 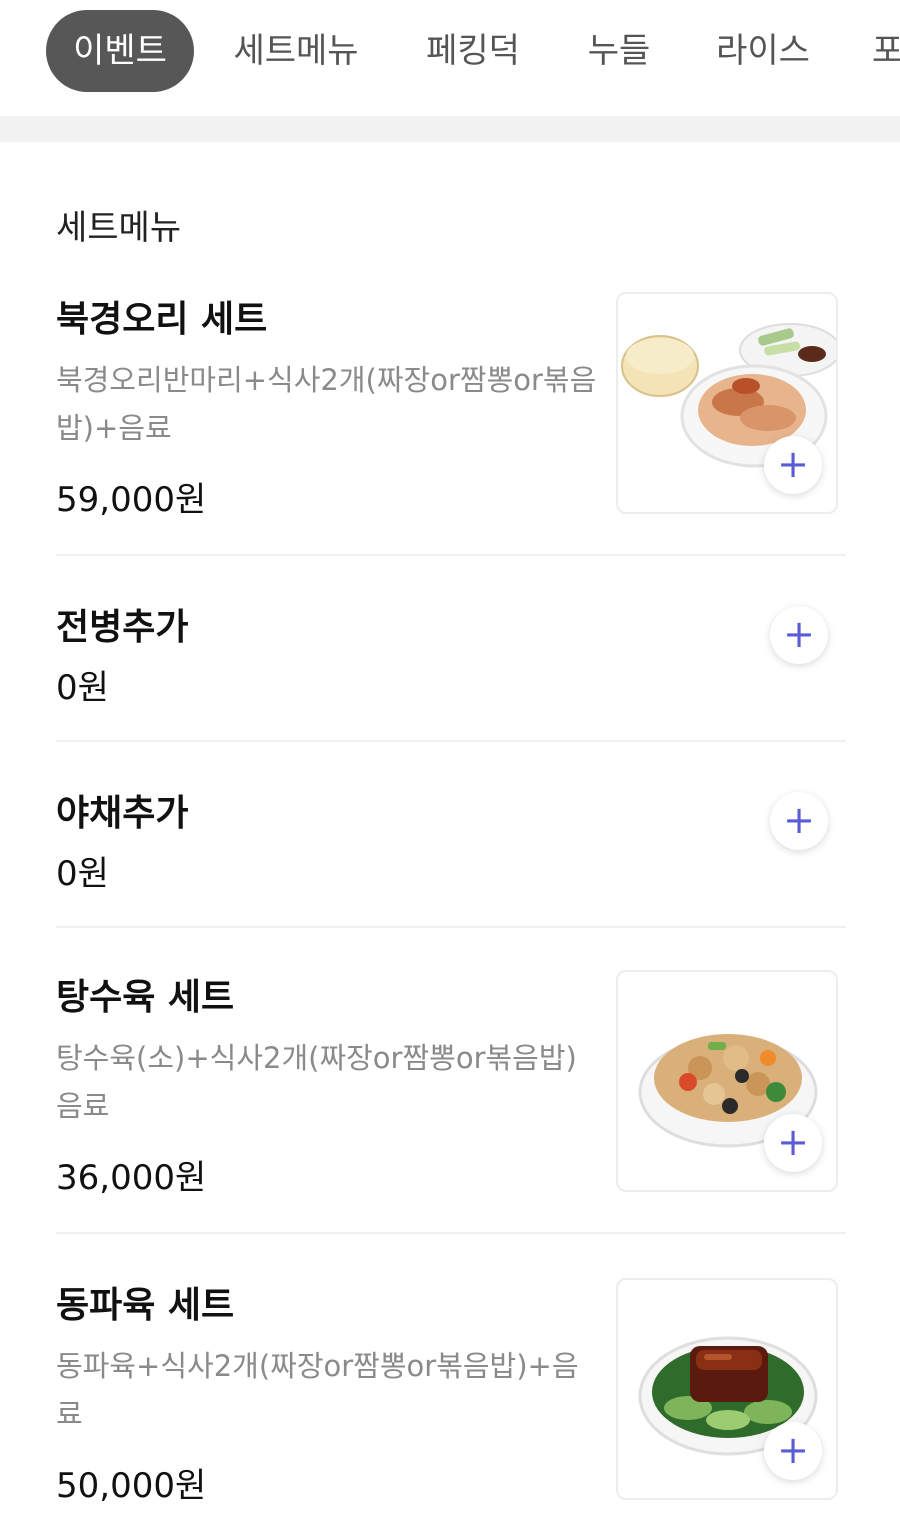 I want to click on menu-item-description: 북경오리반마리+식사2개(짜장or짬뽕or볶음밥)+음료, so click(x=326, y=404).